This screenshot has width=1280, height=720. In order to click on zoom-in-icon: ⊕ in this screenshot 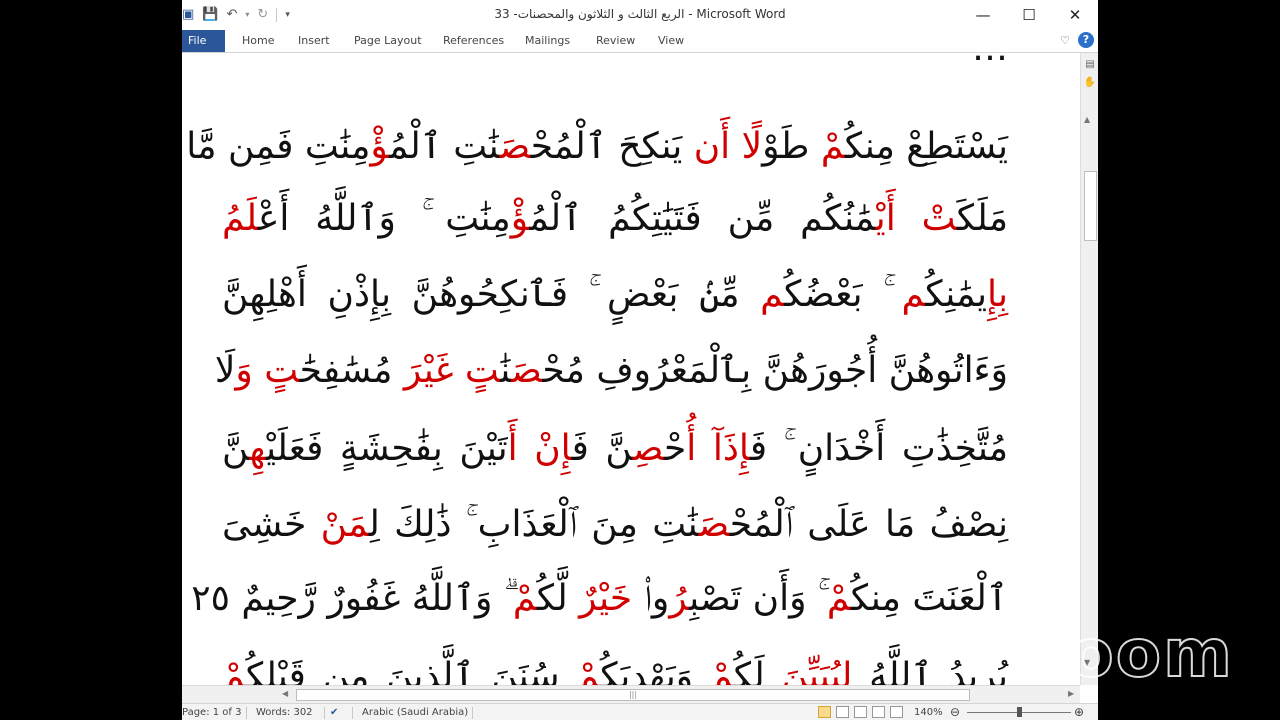, I will do `click(1079, 712)`.